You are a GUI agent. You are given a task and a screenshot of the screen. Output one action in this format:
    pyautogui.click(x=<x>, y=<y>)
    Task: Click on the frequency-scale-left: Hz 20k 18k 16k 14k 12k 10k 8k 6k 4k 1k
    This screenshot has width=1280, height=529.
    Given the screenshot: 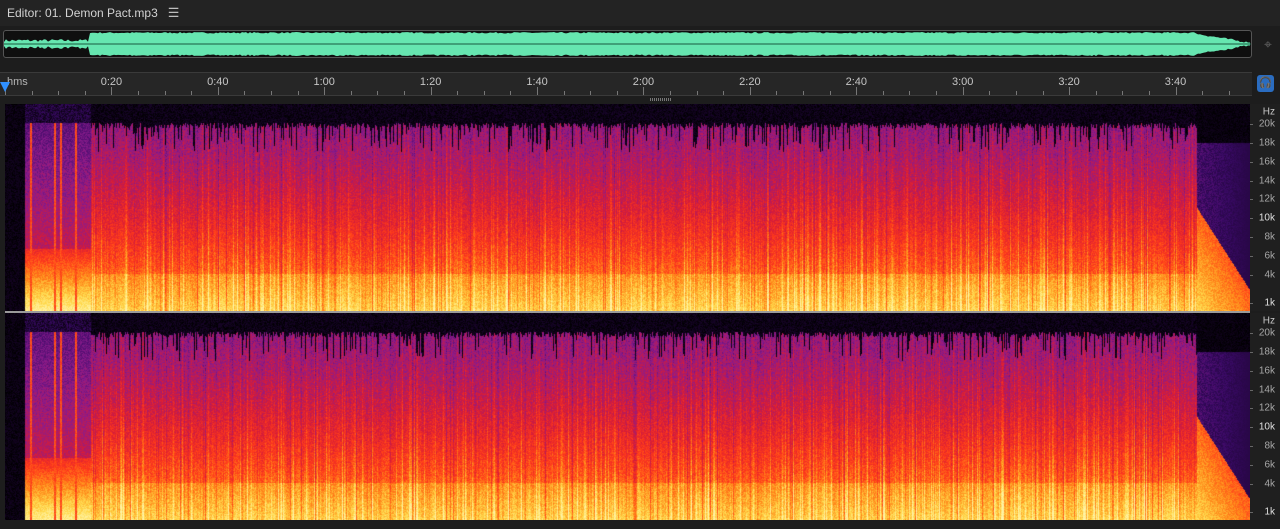 What is the action you would take?
    pyautogui.click(x=1265, y=207)
    